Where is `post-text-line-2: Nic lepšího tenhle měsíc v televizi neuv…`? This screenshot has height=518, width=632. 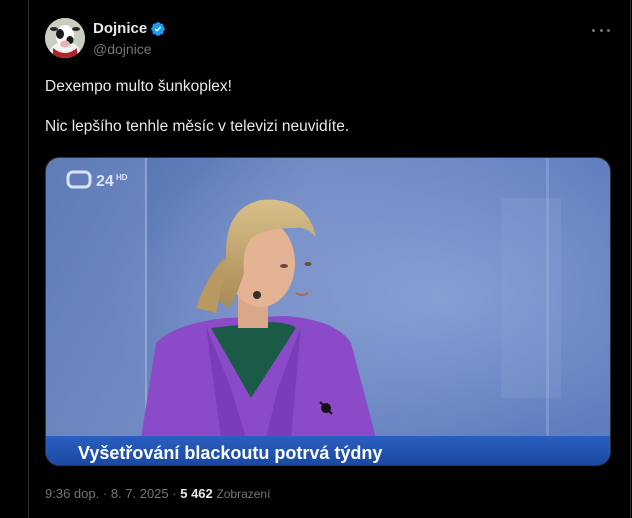 post-text-line-2: Nic lepšího tenhle měsíc v televizi neuv… is located at coordinates (197, 126).